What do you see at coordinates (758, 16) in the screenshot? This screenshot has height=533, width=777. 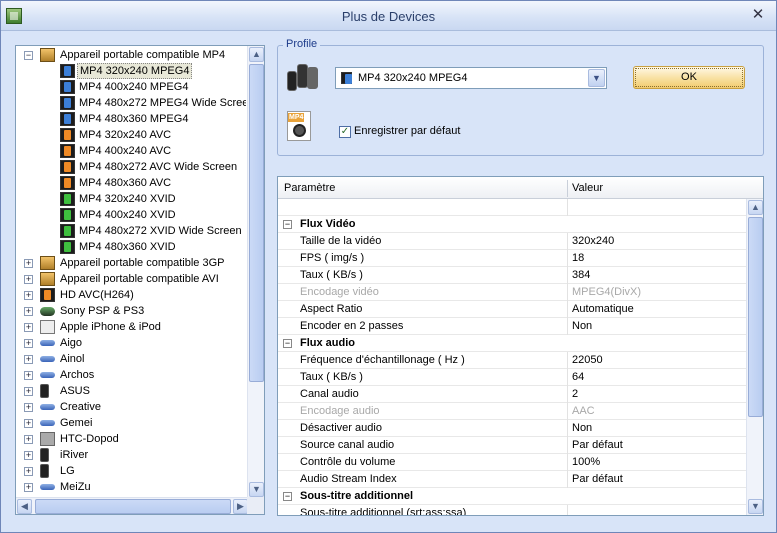 I see `close-button: ✕` at bounding box center [758, 16].